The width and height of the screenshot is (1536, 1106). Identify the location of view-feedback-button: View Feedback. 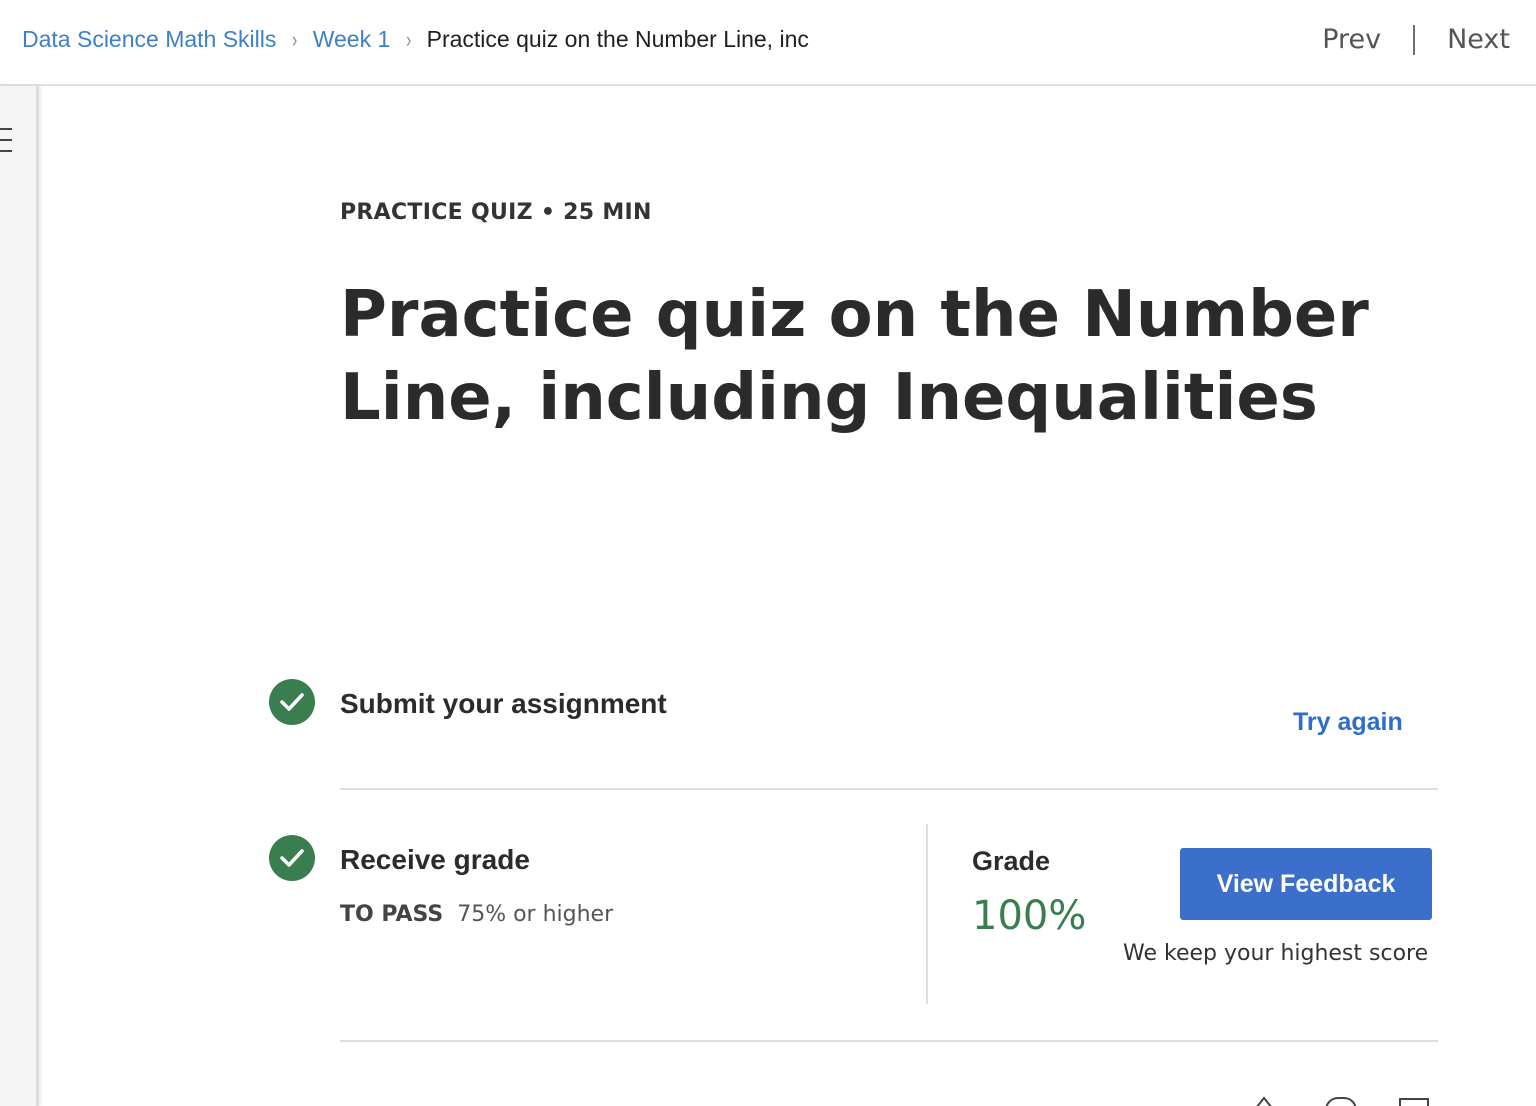
(1306, 884).